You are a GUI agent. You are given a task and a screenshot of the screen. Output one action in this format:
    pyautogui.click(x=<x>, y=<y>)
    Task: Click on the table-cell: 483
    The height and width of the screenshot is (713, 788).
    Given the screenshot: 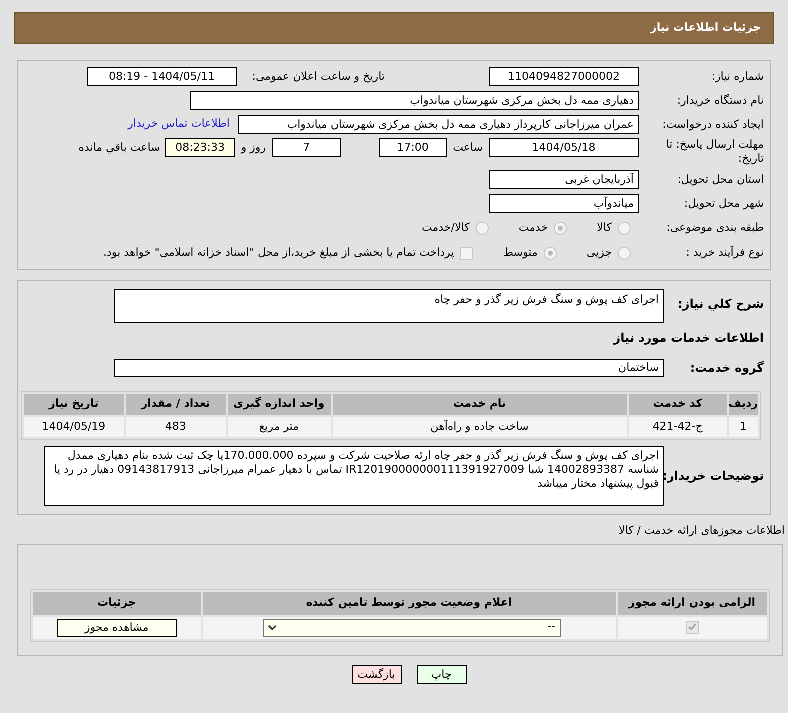 What is the action you would take?
    pyautogui.click(x=176, y=427)
    